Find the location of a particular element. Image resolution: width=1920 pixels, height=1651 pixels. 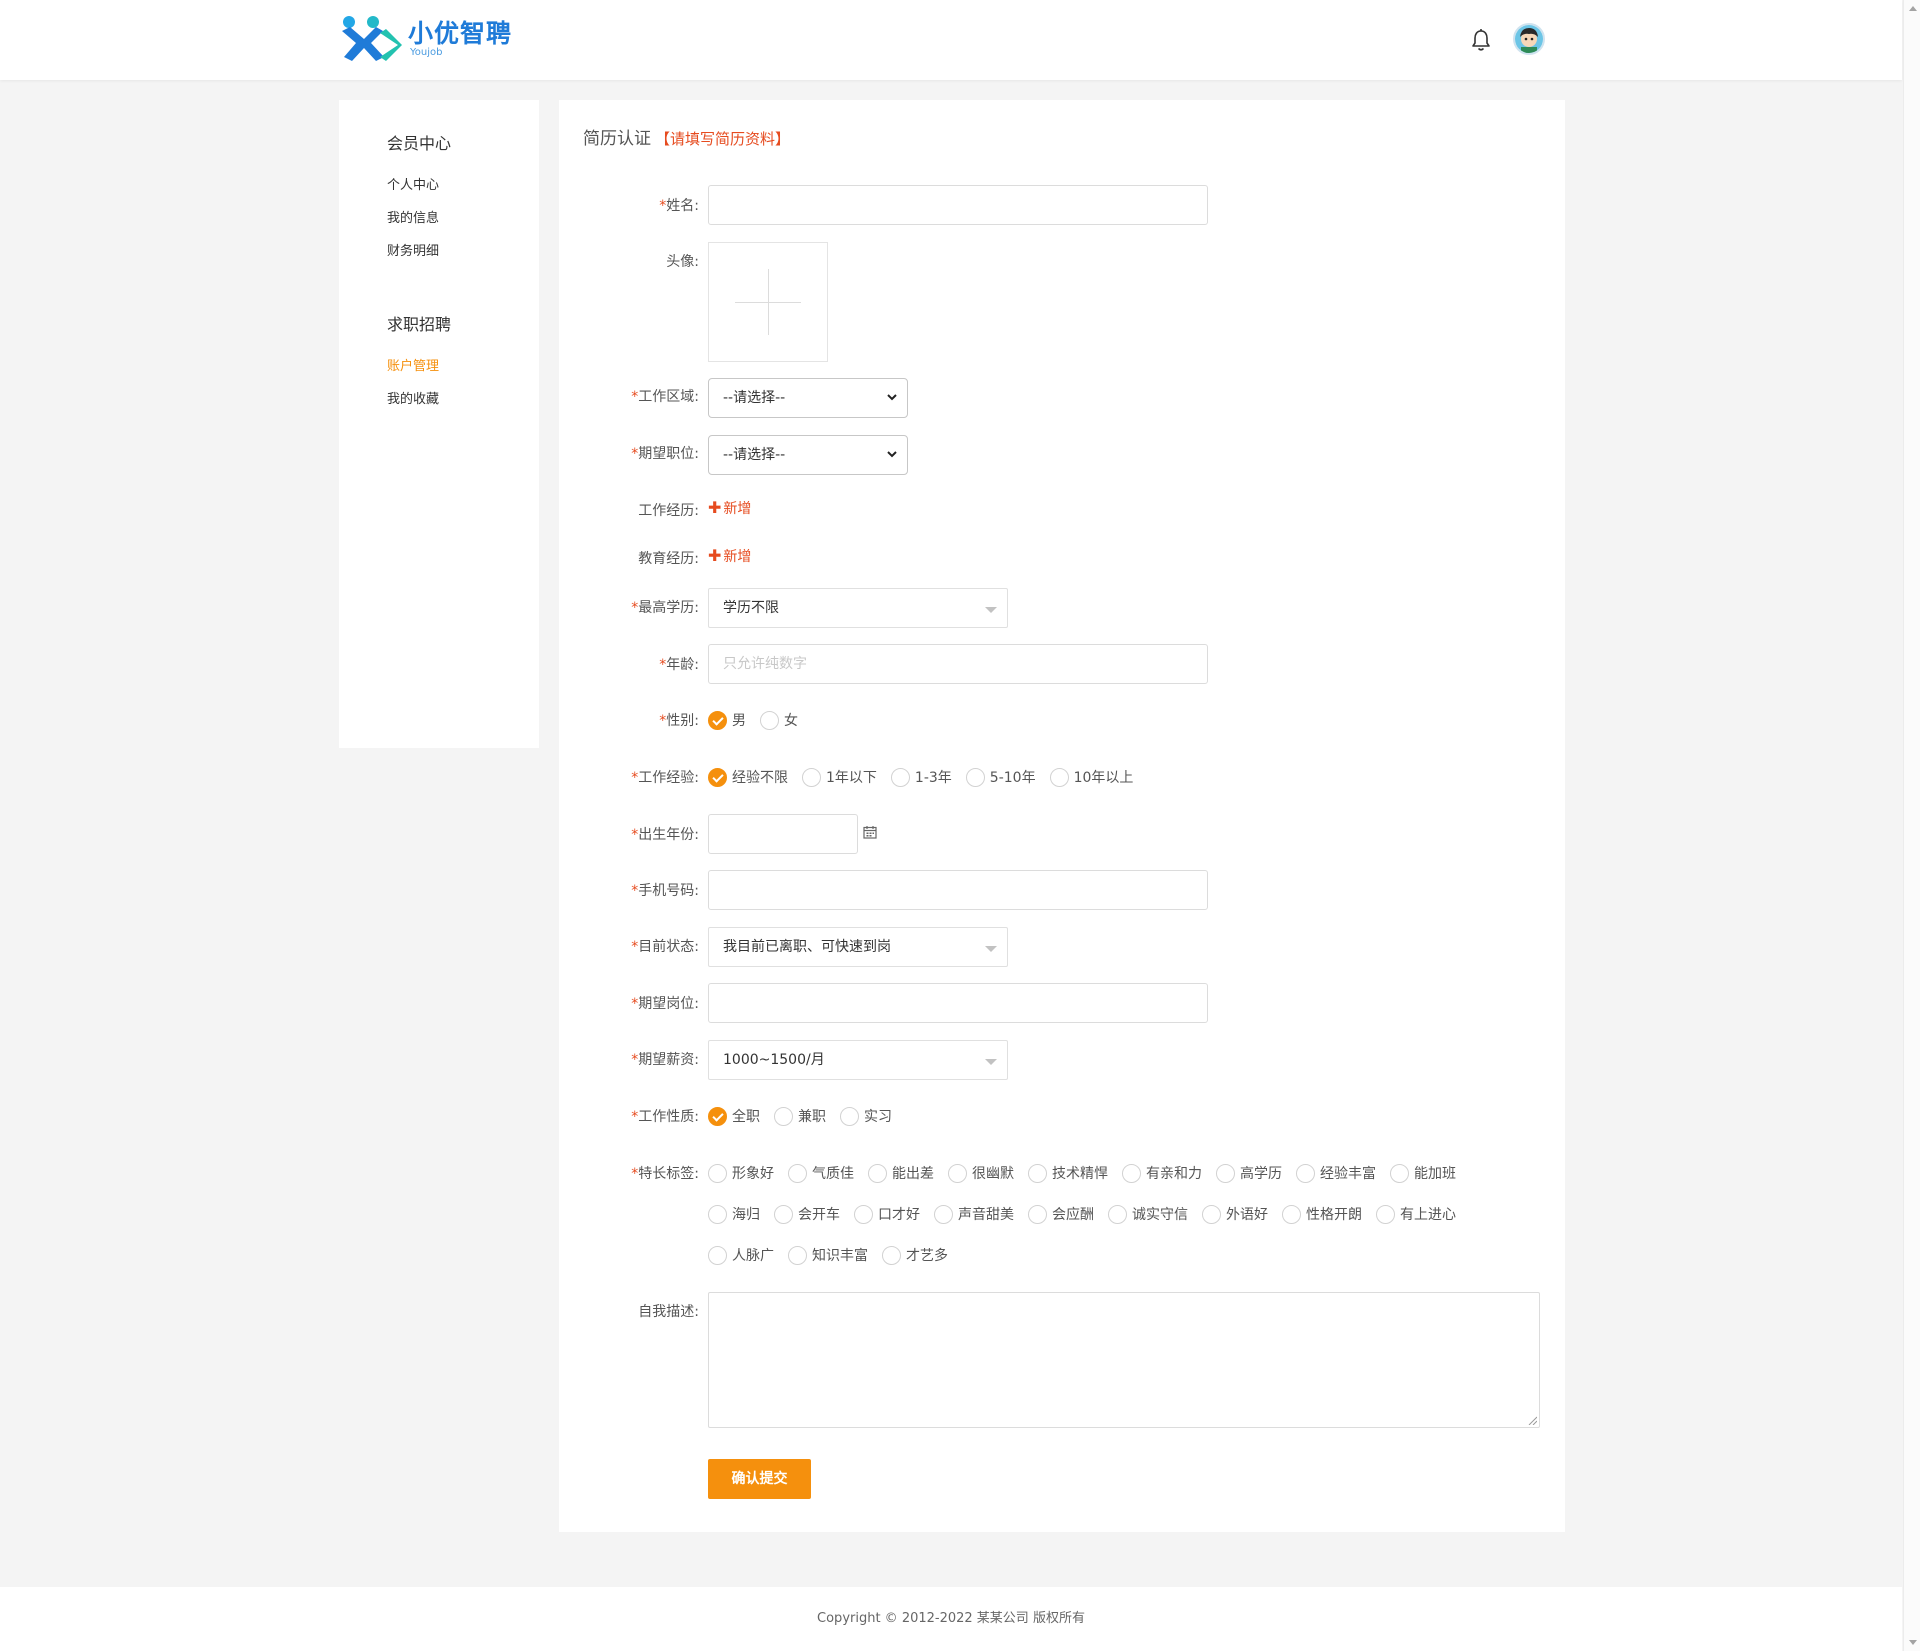

salary-label: *期望薪资: is located at coordinates (665, 1060).